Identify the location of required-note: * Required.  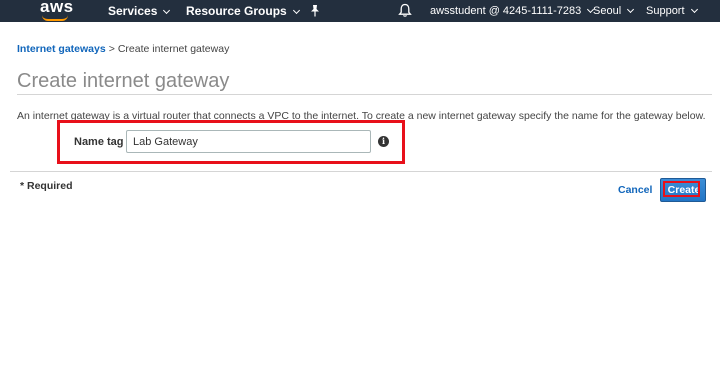
(46, 186).